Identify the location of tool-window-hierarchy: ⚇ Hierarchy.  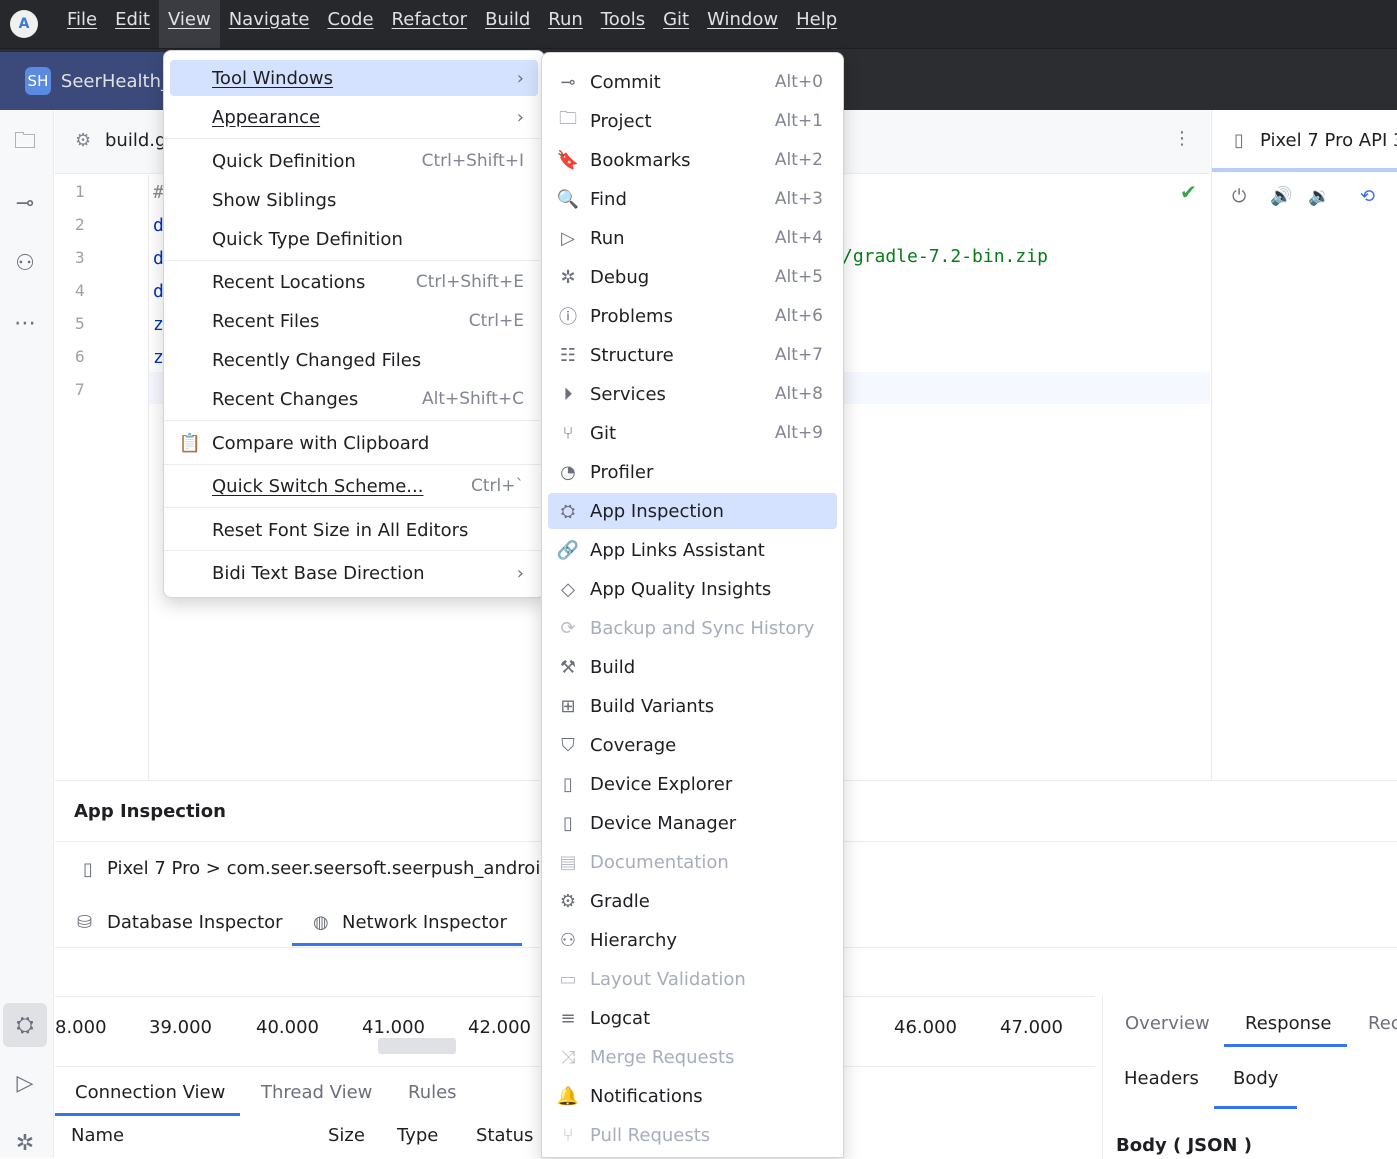
(692, 940).